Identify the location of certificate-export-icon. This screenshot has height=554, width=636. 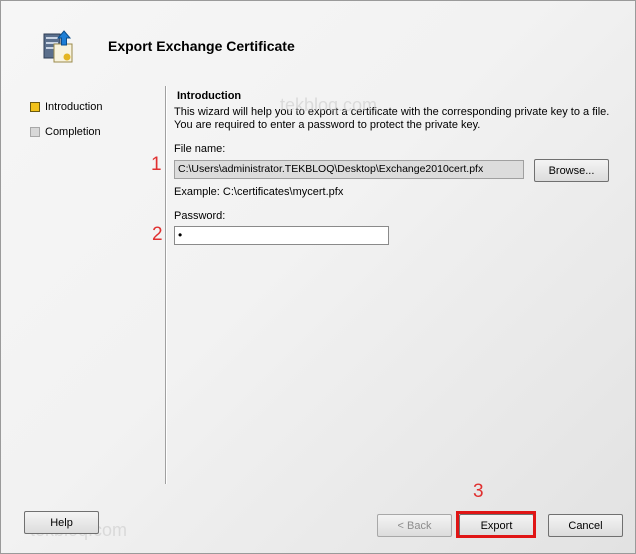
(58, 46).